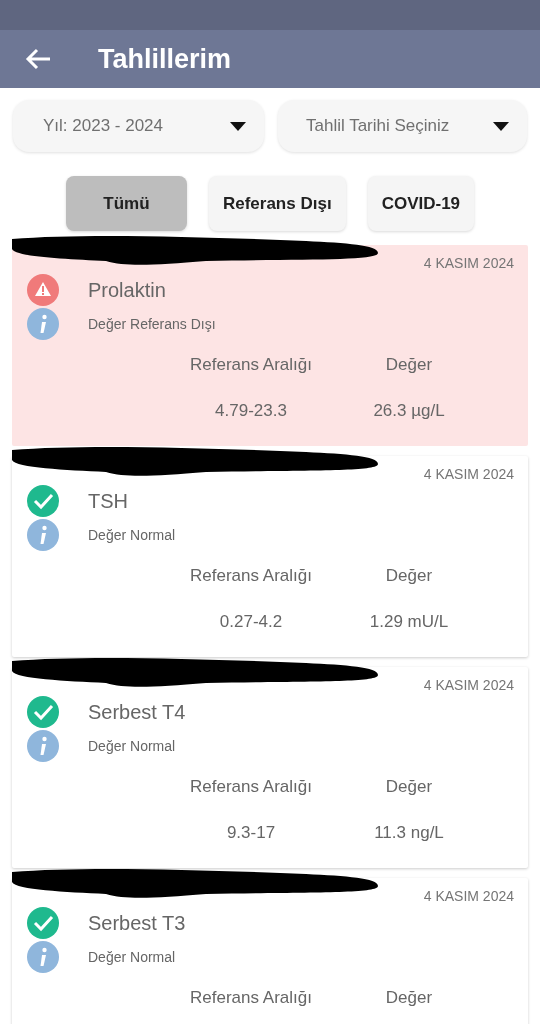 The image size is (540, 1024). Describe the element at coordinates (421, 203) in the screenshot. I see `filter-button: COVID-19` at that location.